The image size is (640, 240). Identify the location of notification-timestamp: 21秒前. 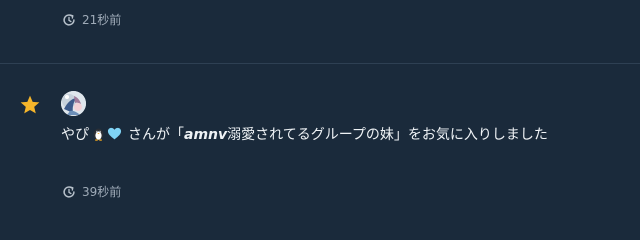
(91, 20).